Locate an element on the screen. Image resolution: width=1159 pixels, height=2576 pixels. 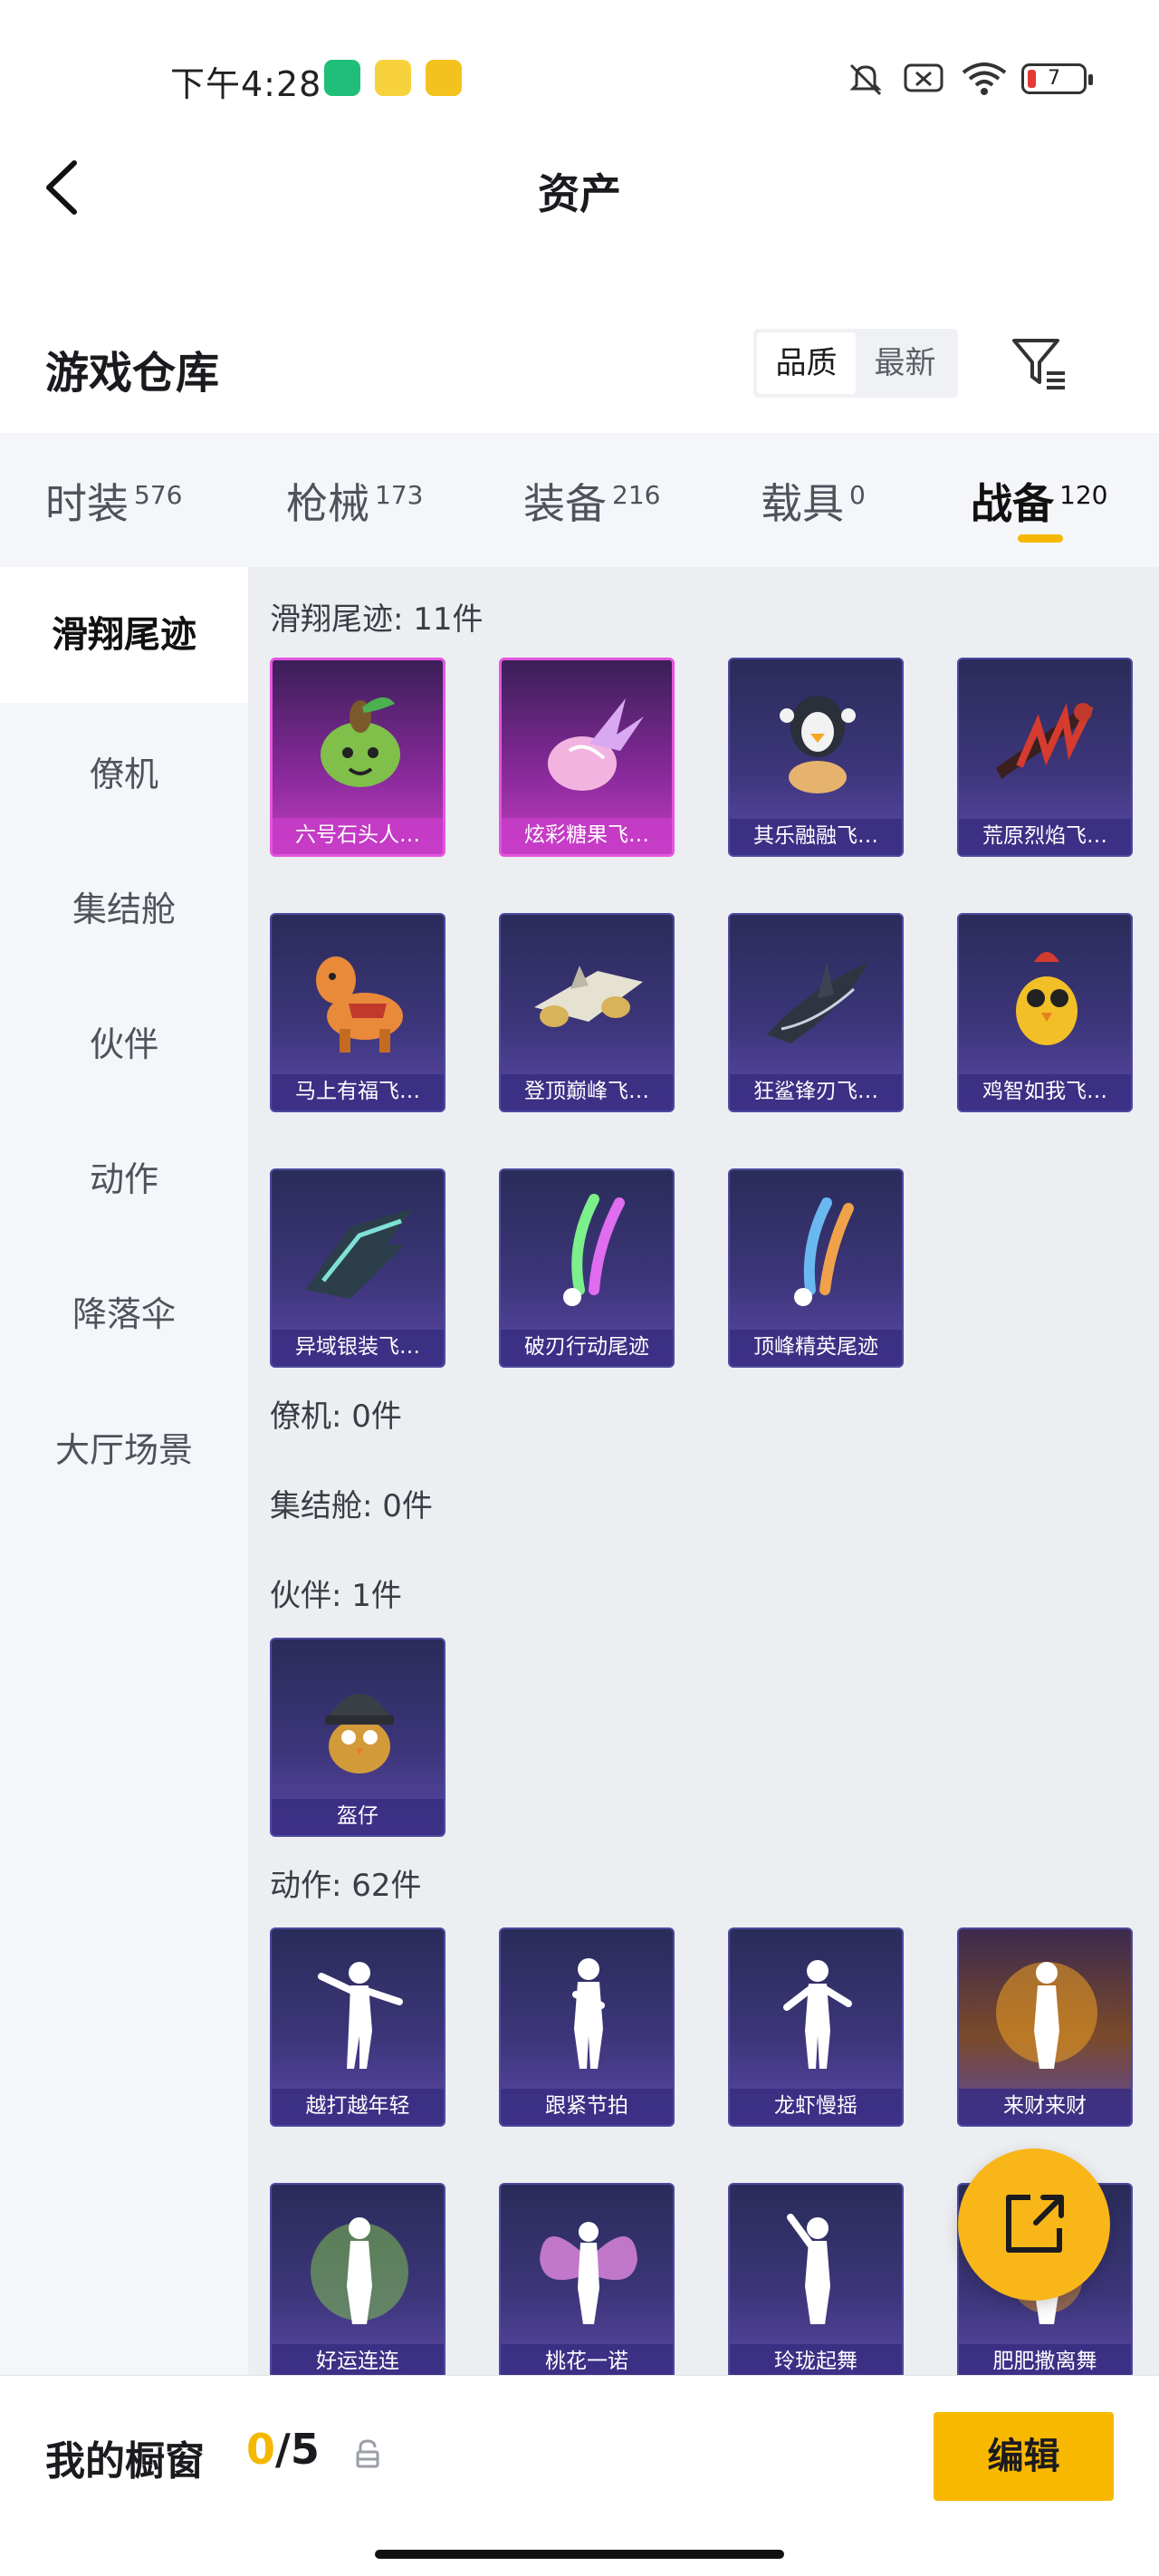
tab-vehicles: 载具 0 is located at coordinates (813, 501).